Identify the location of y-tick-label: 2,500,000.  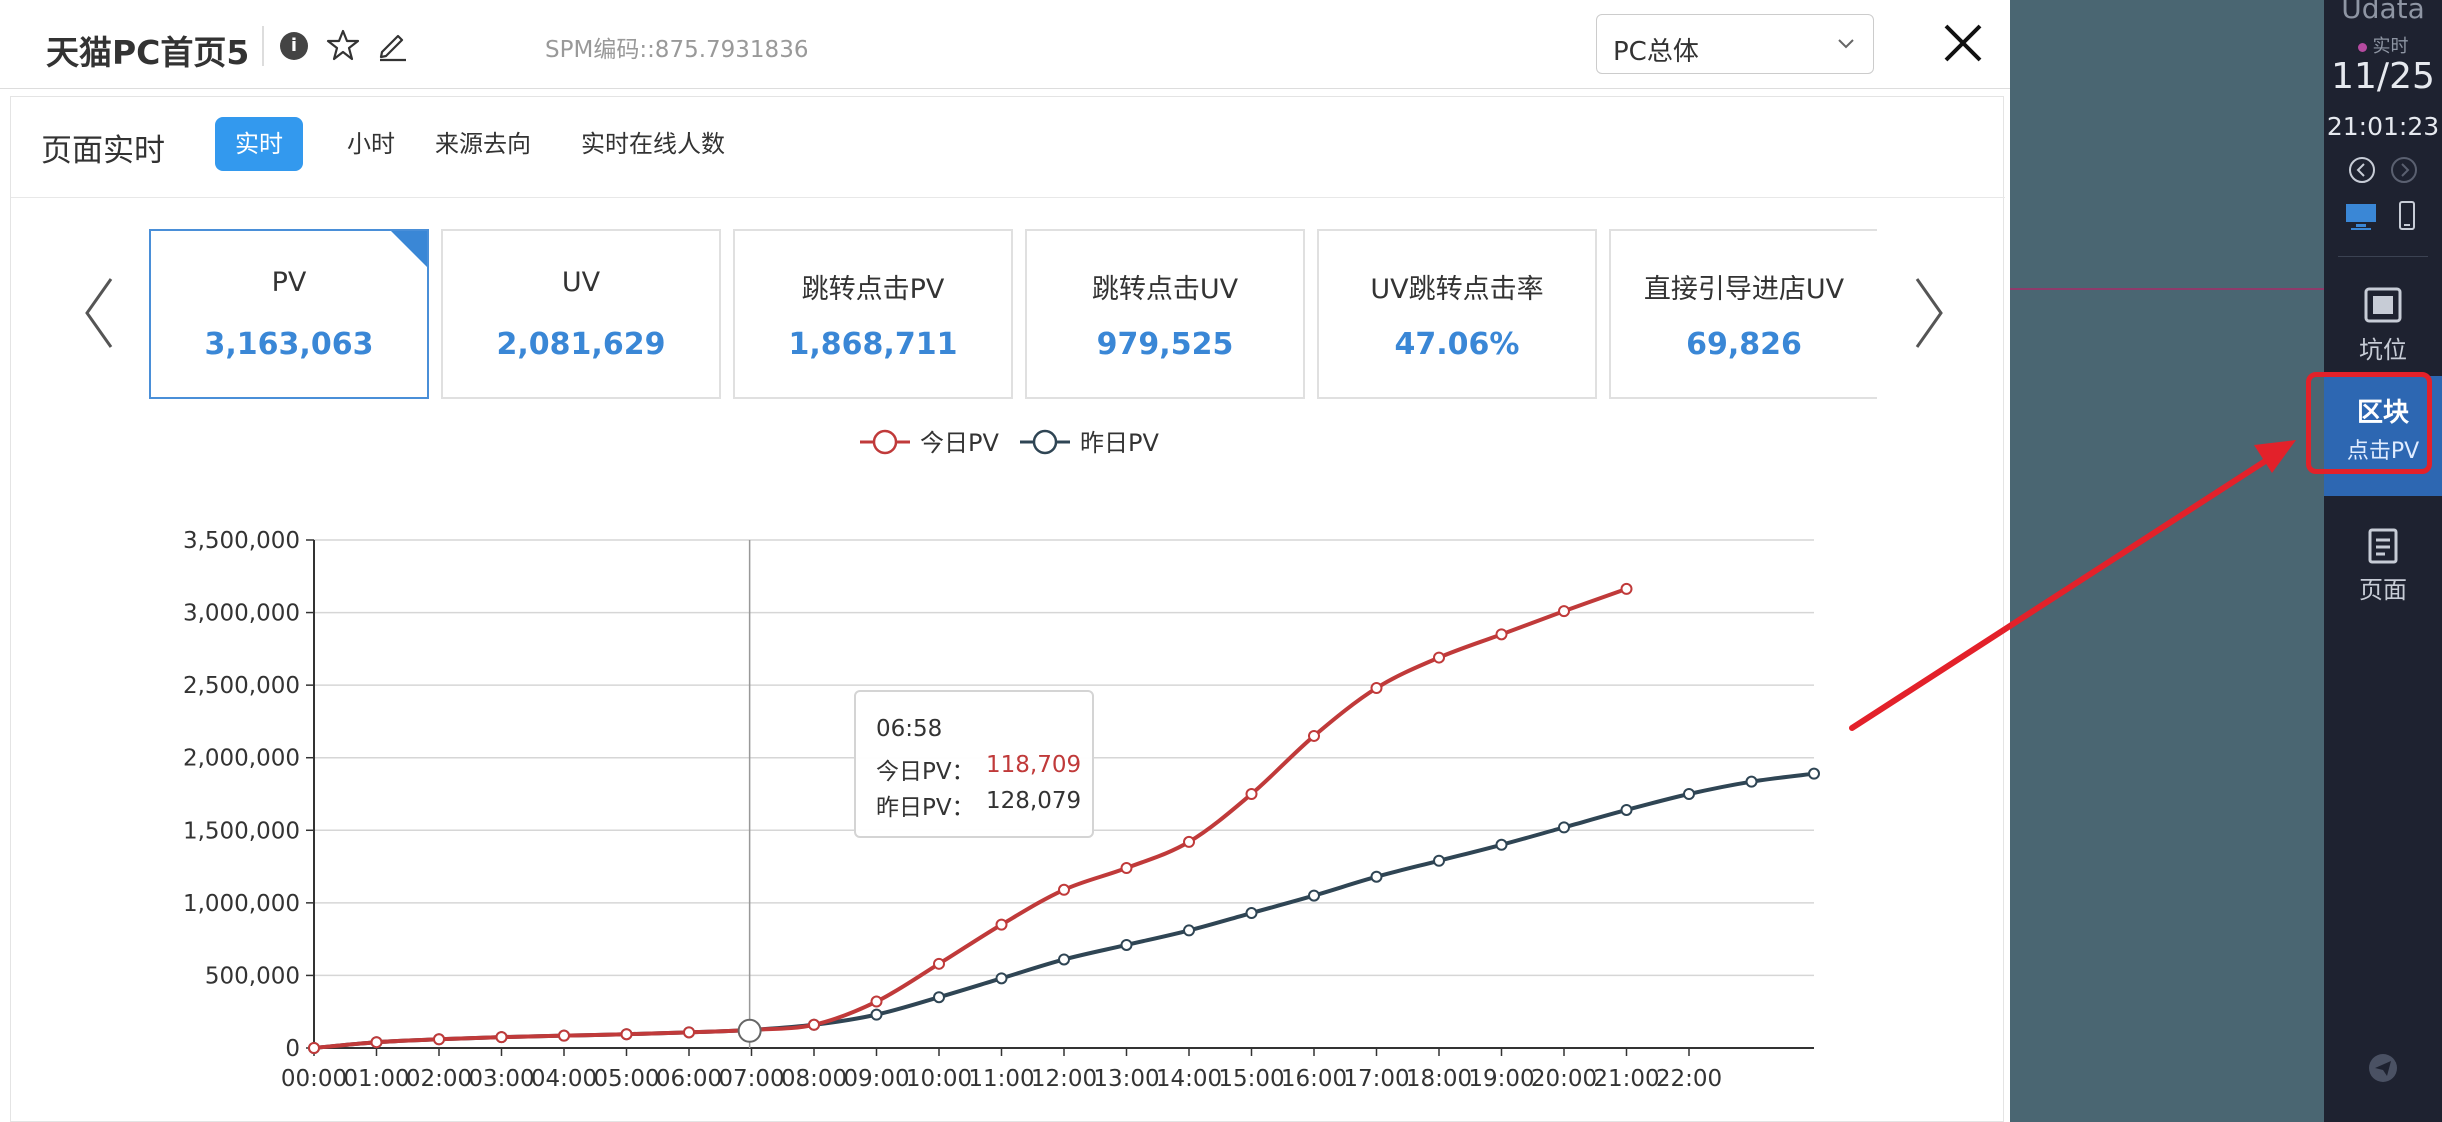
(241, 686).